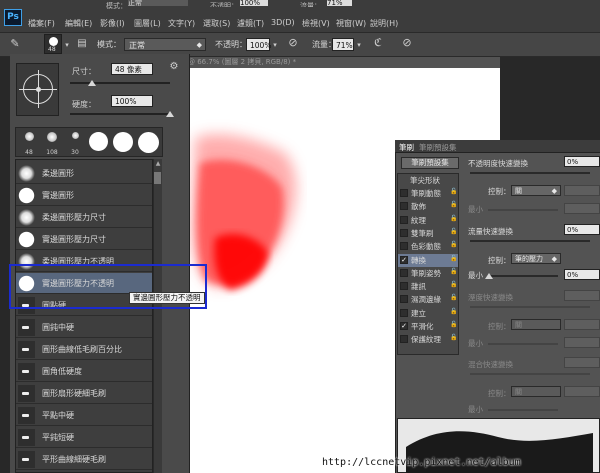 Image resolution: width=600 pixels, height=473 pixels. I want to click on brush-preset-item: 柔邊圓形, so click(84, 173).